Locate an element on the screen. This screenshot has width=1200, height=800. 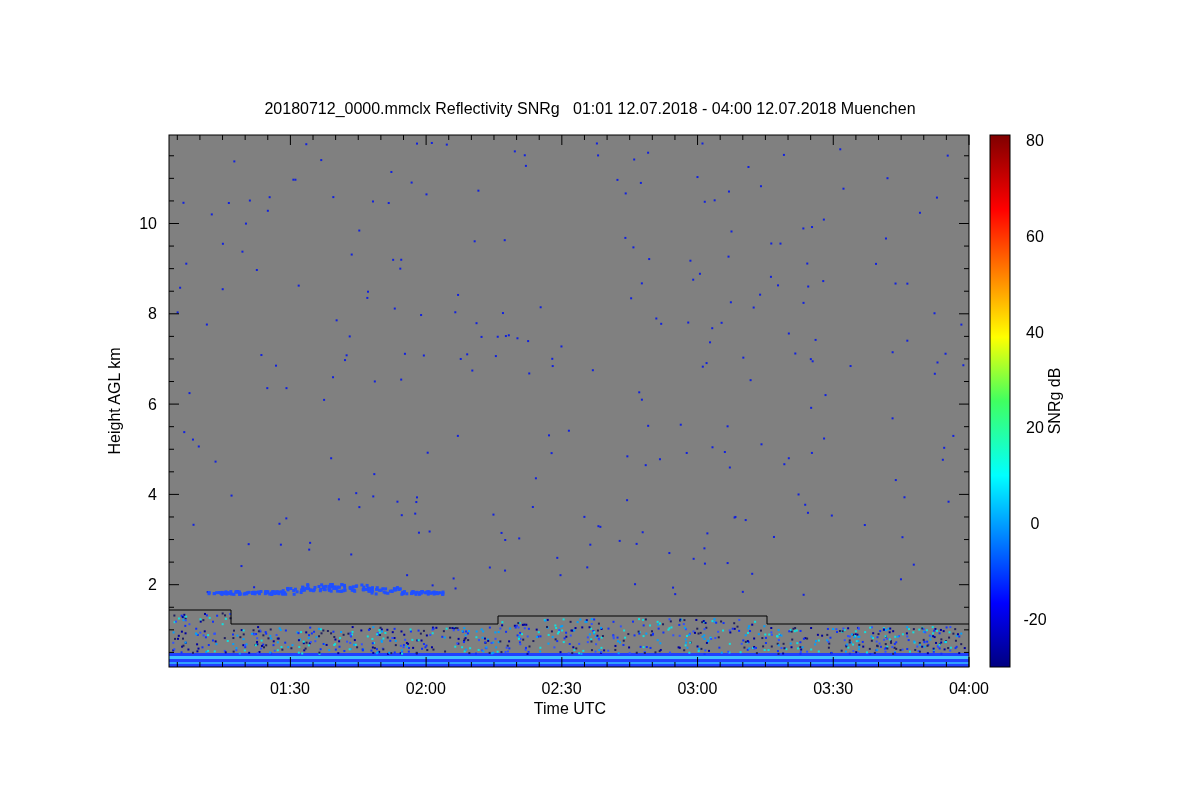
colorbar-tick-label: 0 is located at coordinates (1035, 524).